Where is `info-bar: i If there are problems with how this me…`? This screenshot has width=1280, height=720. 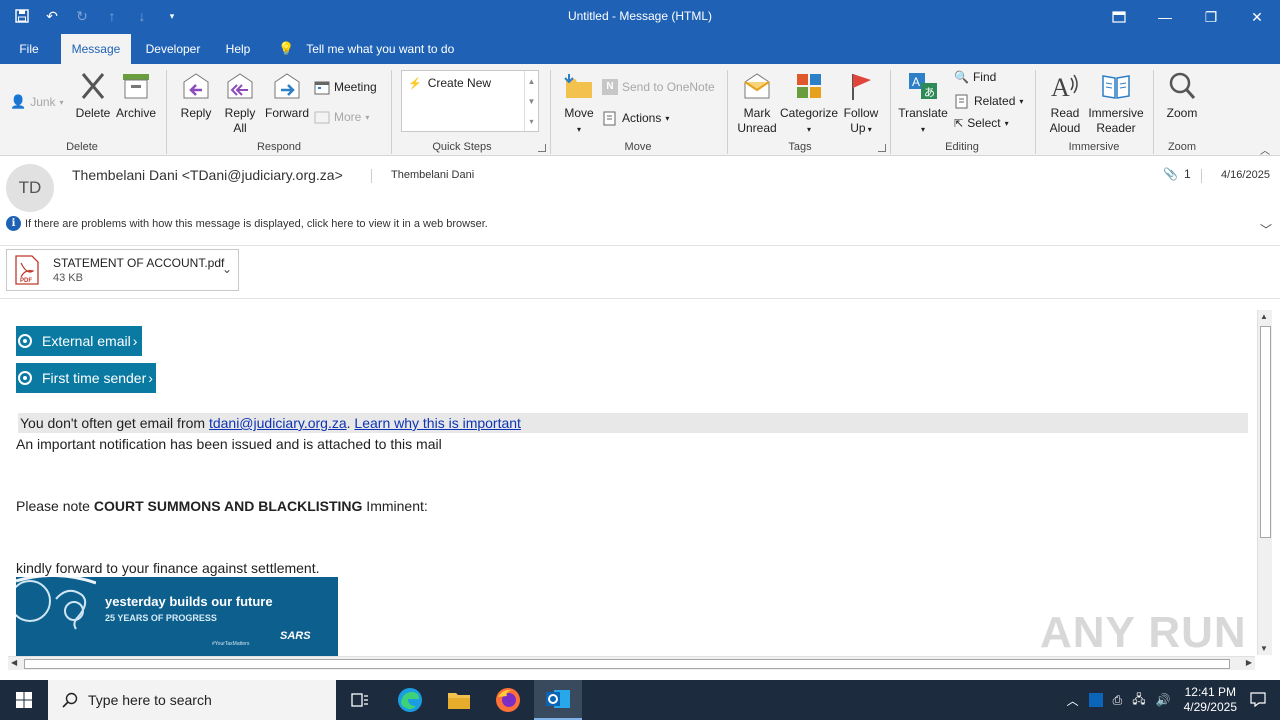
info-bar: i If there are problems with how this me… is located at coordinates (247, 223).